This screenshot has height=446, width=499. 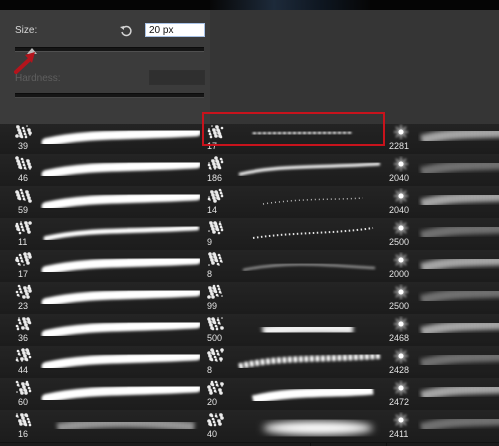 What do you see at coordinates (399, 338) in the screenshot?
I see `brush-size-label: 2468` at bounding box center [399, 338].